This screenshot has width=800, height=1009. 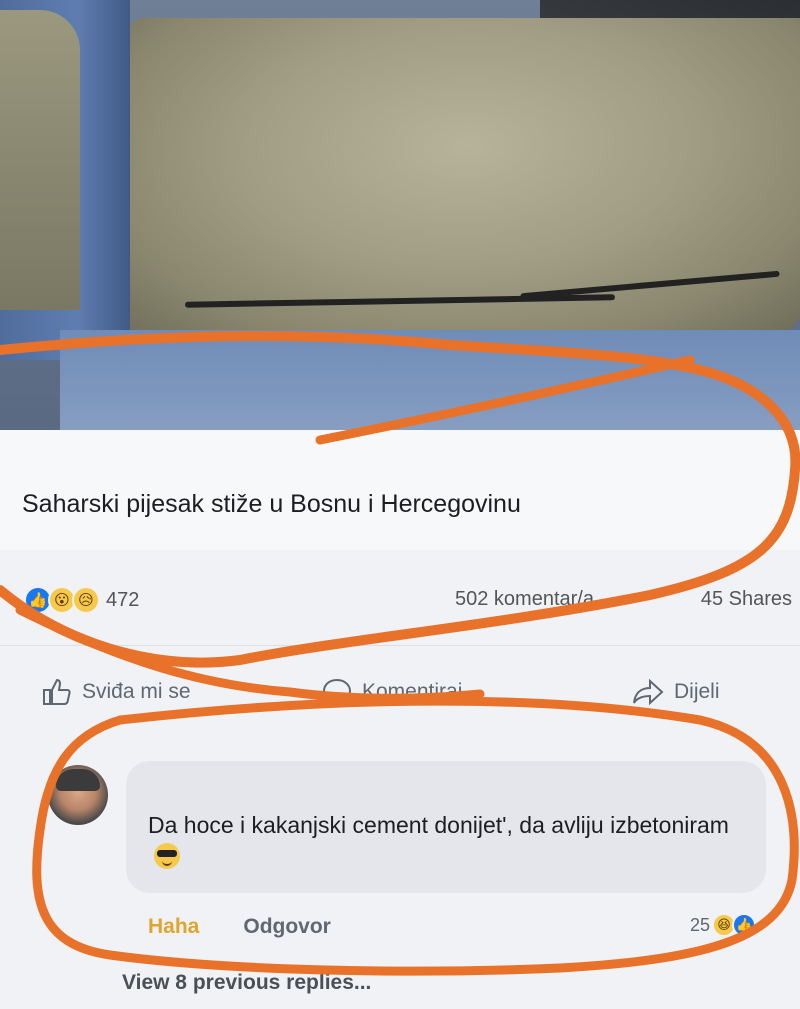 What do you see at coordinates (700, 924) in the screenshot?
I see `comment-reaction-count: 25` at bounding box center [700, 924].